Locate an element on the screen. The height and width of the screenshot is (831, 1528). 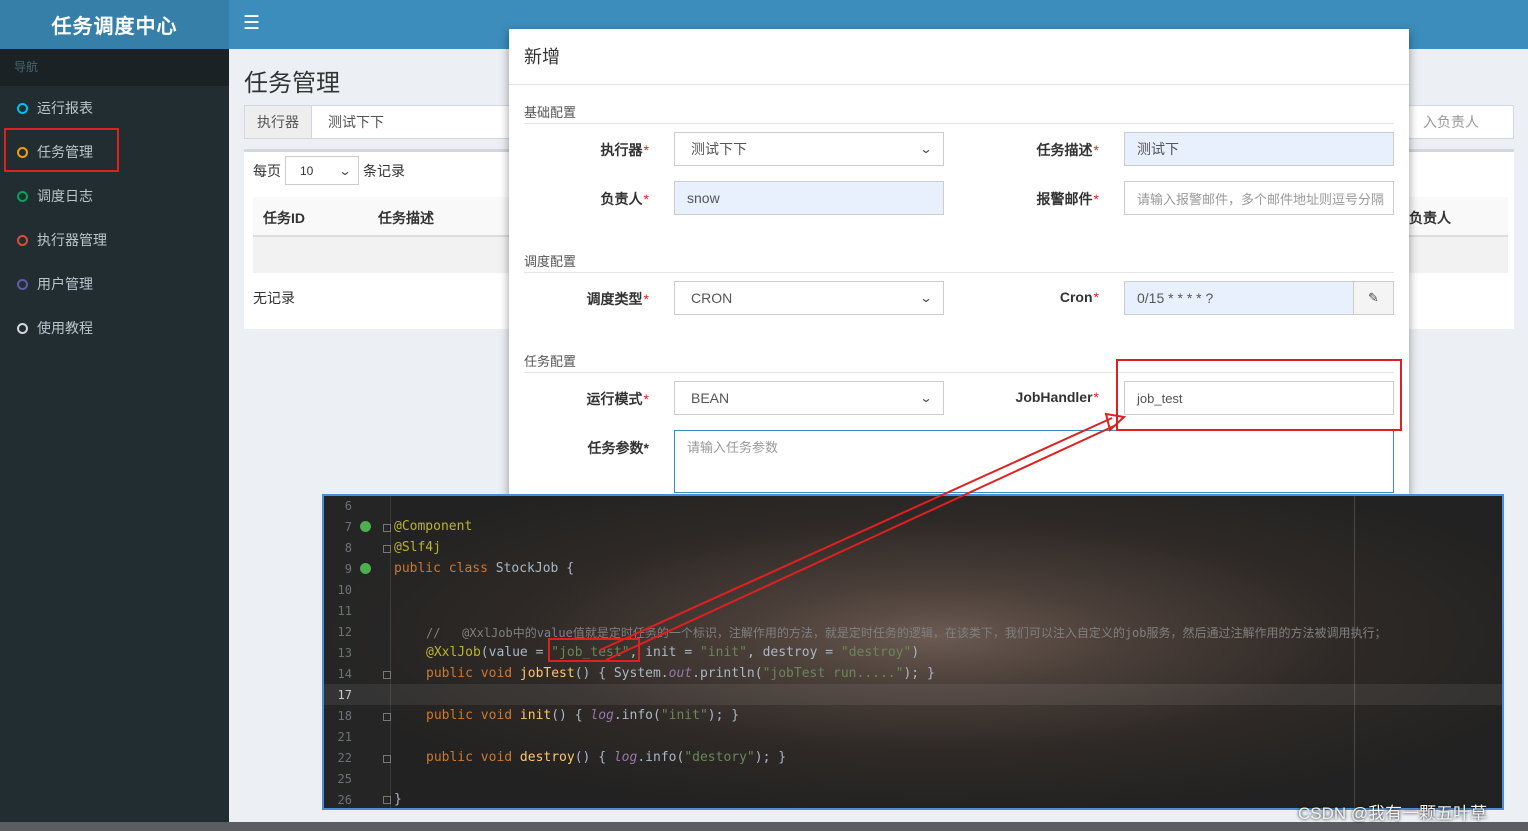
section-schedule-config: 调度配置 is located at coordinates (959, 262).